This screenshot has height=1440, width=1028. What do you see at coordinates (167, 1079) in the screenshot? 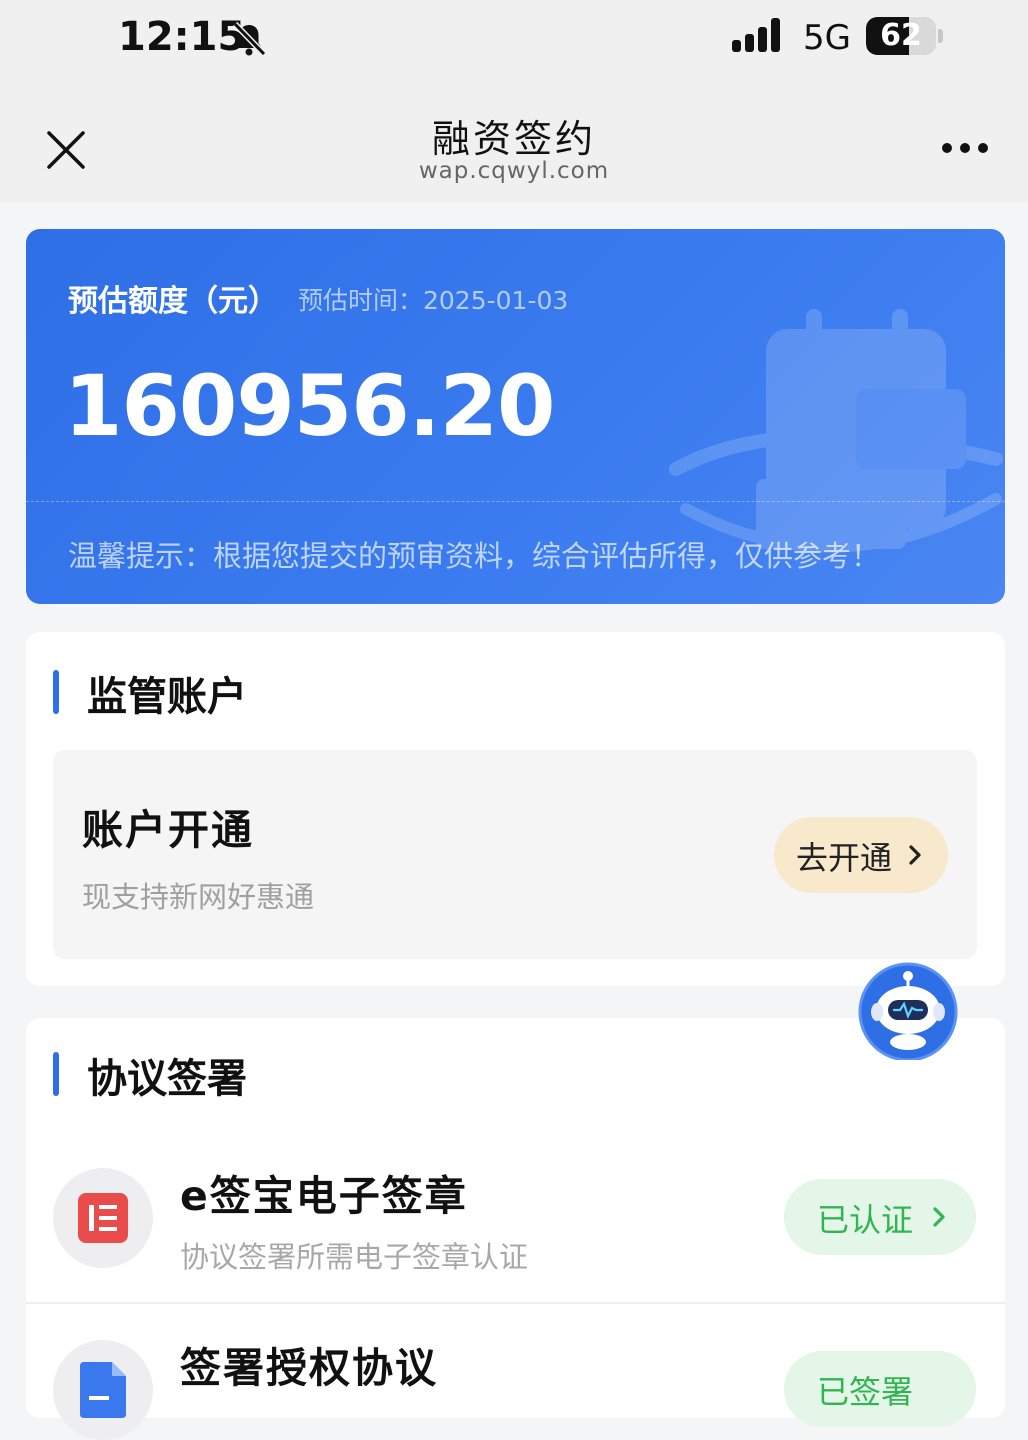
I see `section-title-agreement: 协议签署` at bounding box center [167, 1079].